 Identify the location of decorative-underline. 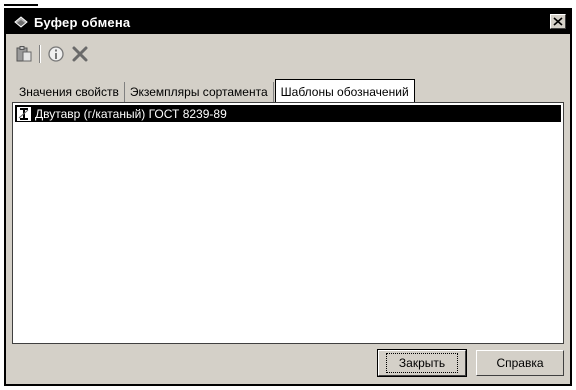
(21, 5).